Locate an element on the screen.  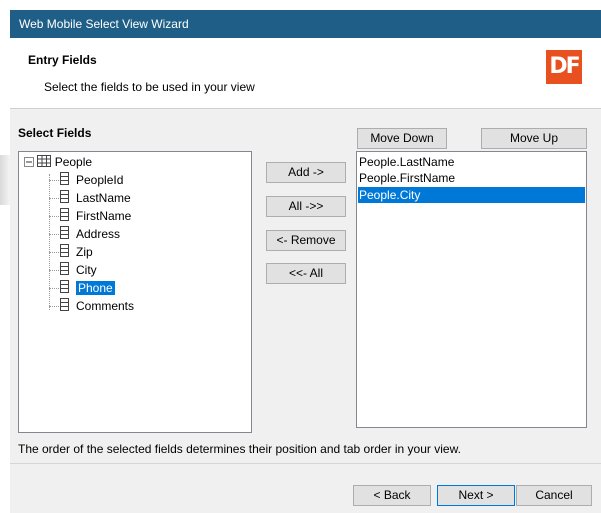
background-shadow is located at coordinates (5, 180).